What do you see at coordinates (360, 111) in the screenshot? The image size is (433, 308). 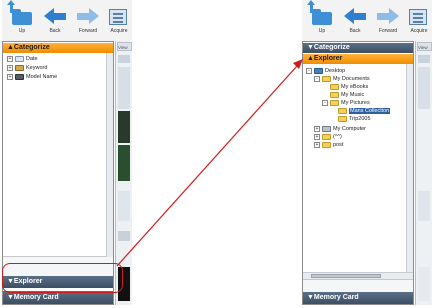 I see `tree-item-mans-collection: Mans Collection` at bounding box center [360, 111].